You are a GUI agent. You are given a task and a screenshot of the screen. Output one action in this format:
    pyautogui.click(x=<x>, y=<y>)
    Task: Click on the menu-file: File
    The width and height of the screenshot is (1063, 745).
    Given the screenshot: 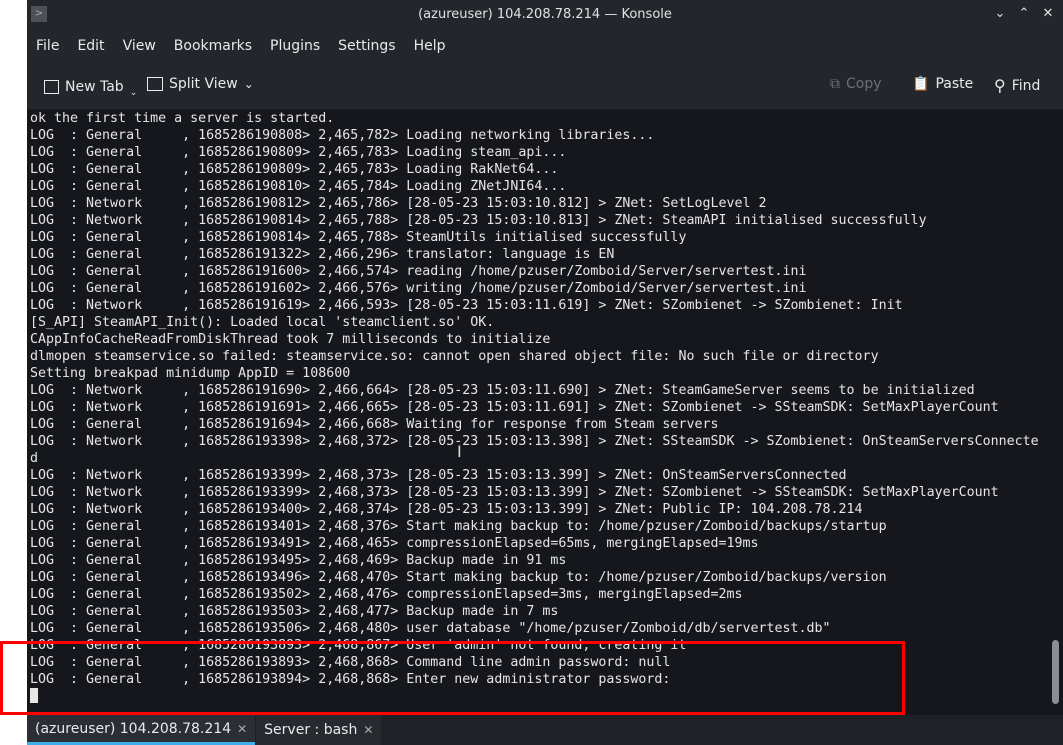 What is the action you would take?
    pyautogui.click(x=47, y=46)
    